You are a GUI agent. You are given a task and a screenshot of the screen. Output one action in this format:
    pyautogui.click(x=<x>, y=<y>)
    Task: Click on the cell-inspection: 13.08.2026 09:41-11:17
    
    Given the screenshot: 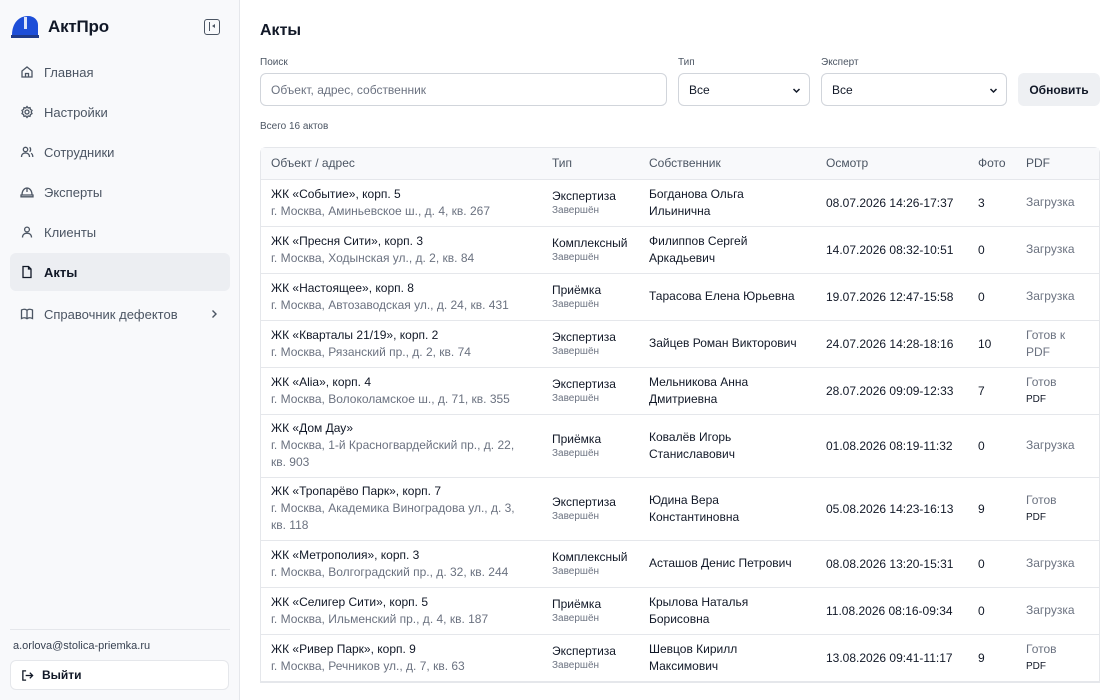 What is the action you would take?
    pyautogui.click(x=892, y=658)
    